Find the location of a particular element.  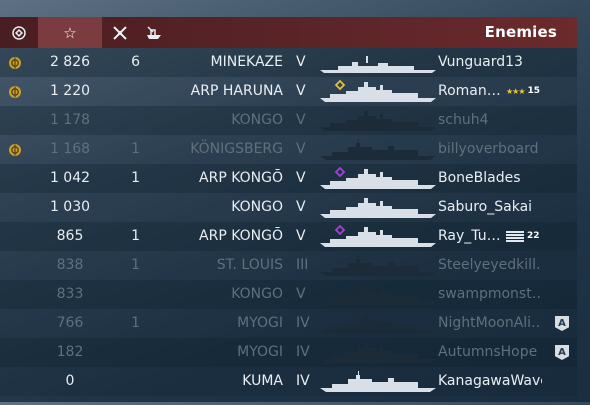

clan-column-header is located at coordinates (19, 32).